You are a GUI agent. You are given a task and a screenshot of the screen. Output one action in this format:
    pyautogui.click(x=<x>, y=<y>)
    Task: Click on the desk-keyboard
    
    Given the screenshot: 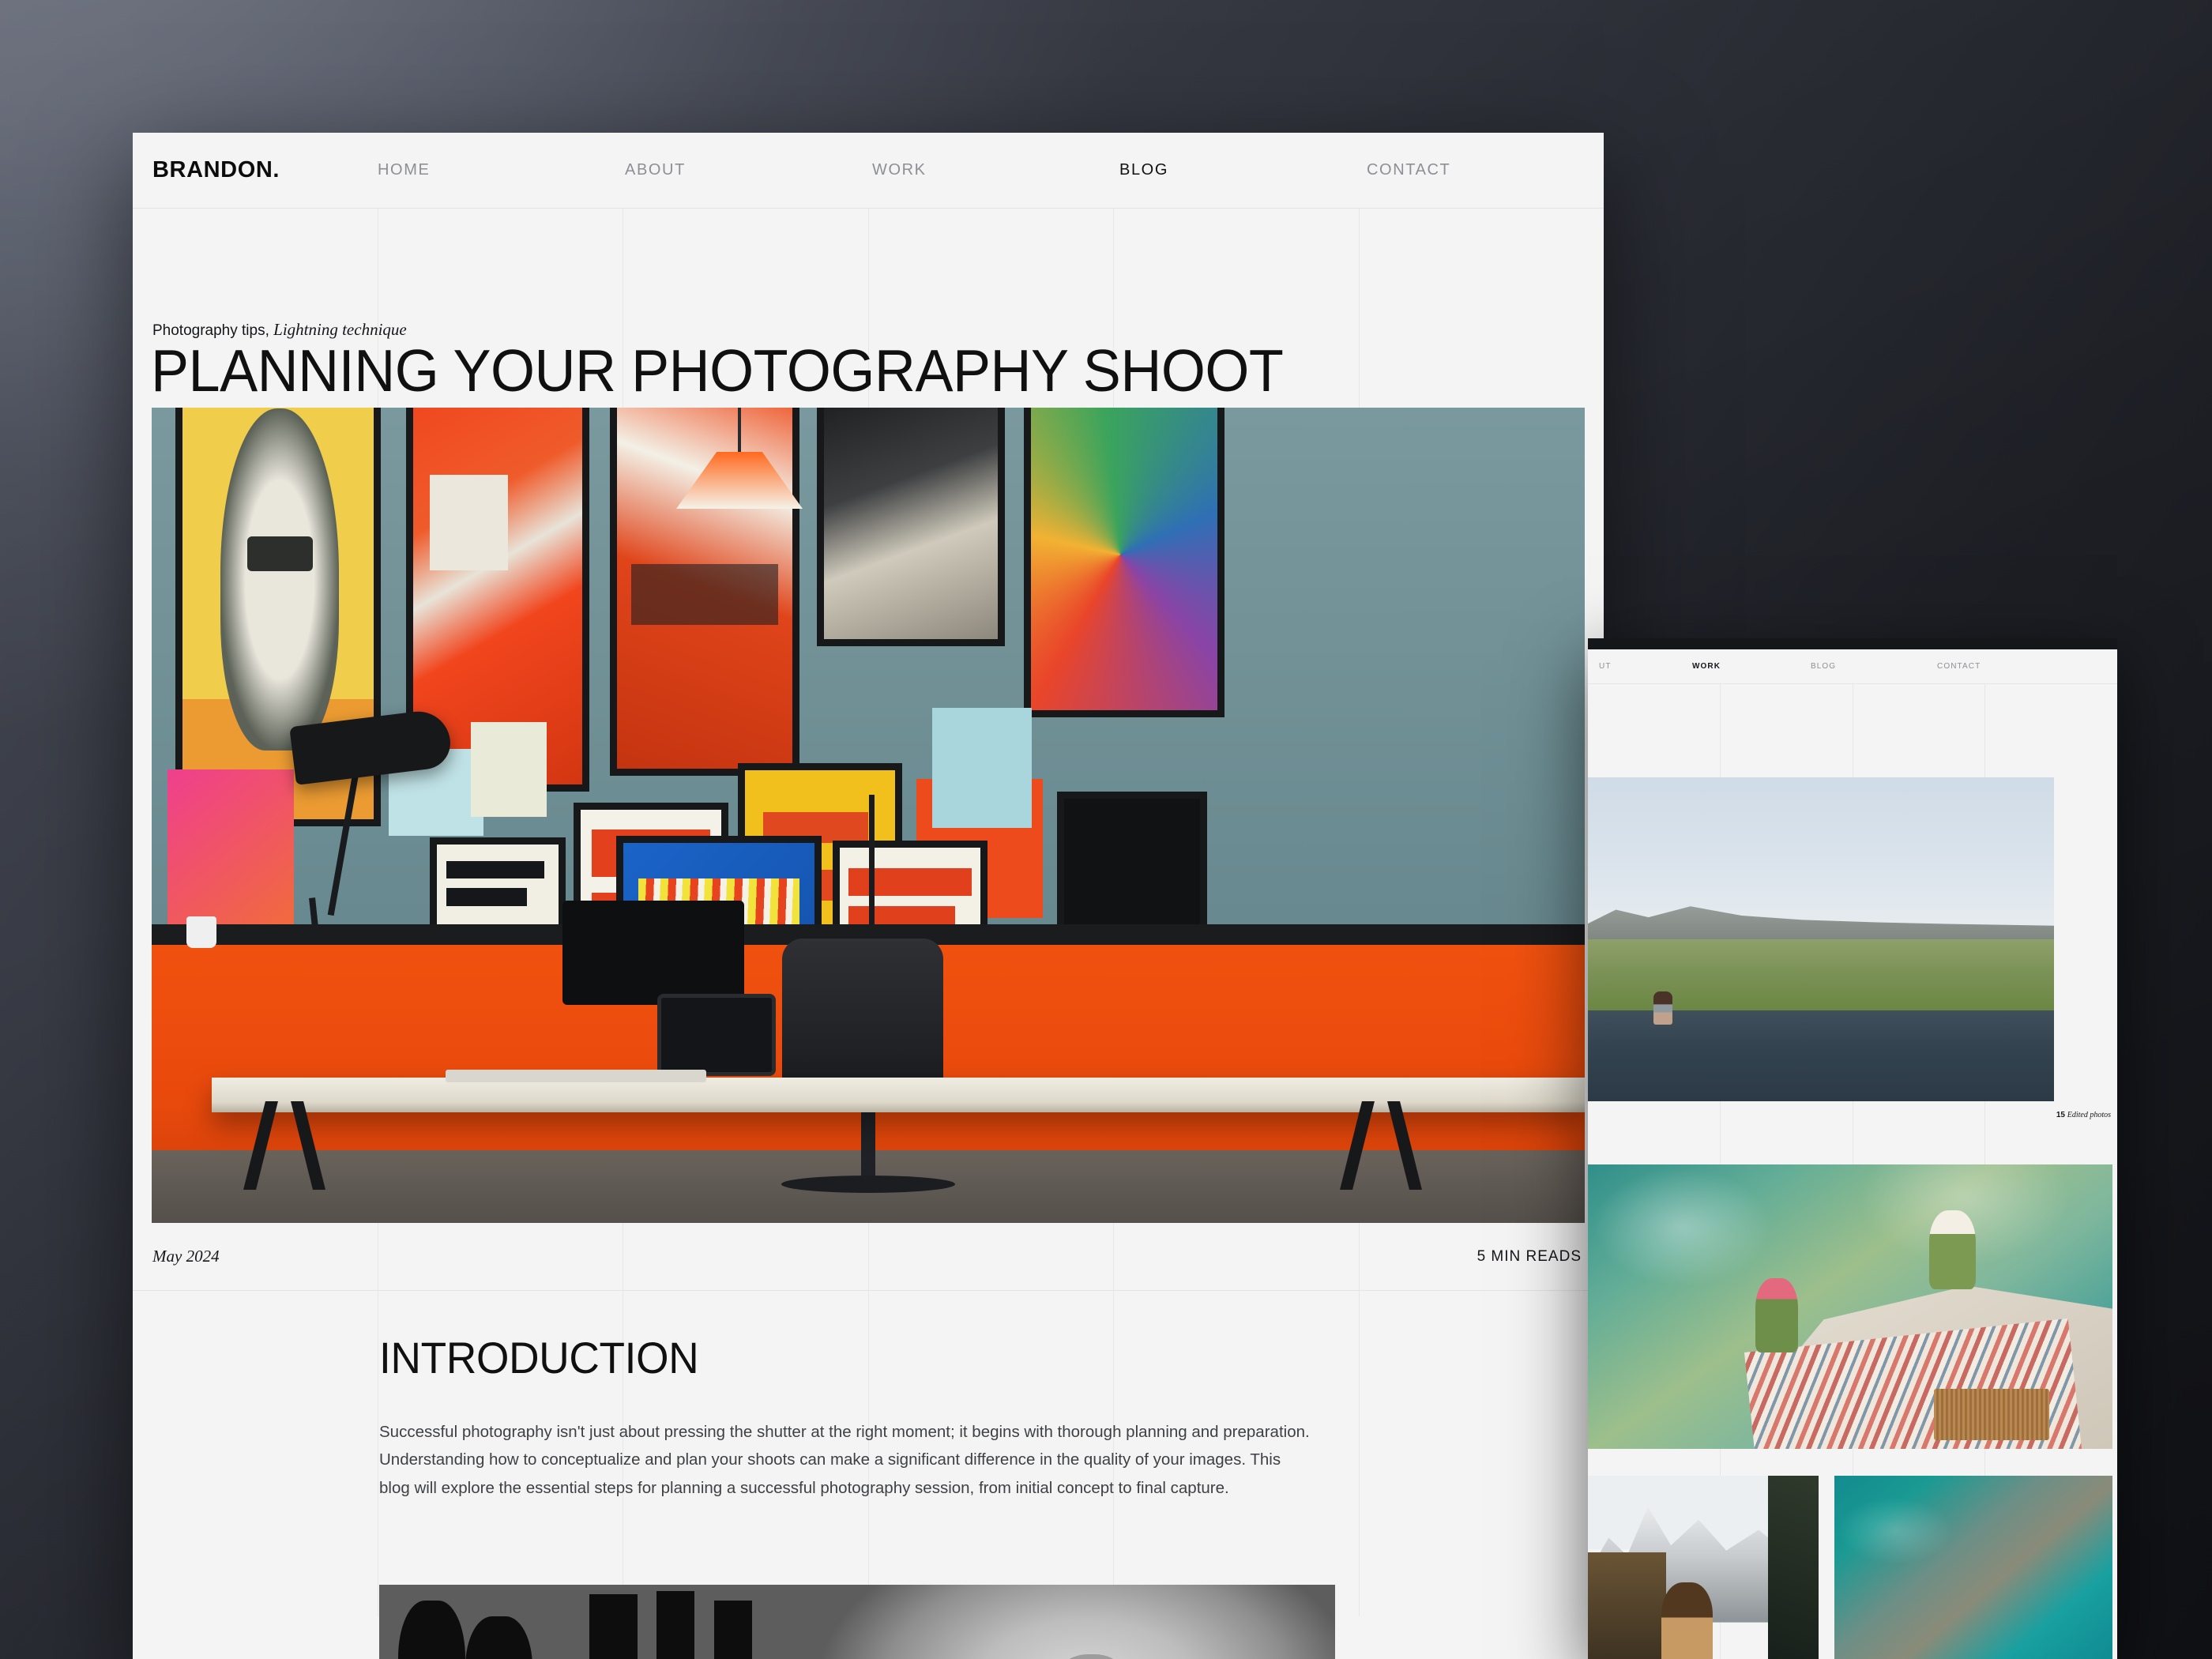 What is the action you would take?
    pyautogui.click(x=576, y=1076)
    